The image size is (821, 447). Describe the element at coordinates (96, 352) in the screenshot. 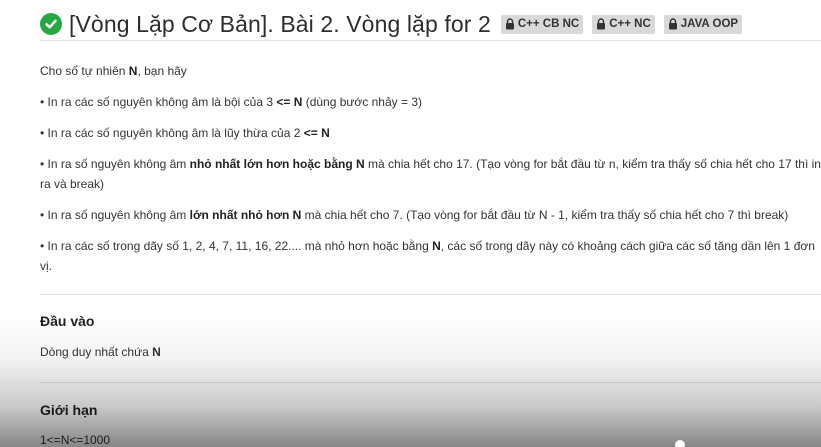

I see `input-text: Dòng duy nhất chứa` at that location.